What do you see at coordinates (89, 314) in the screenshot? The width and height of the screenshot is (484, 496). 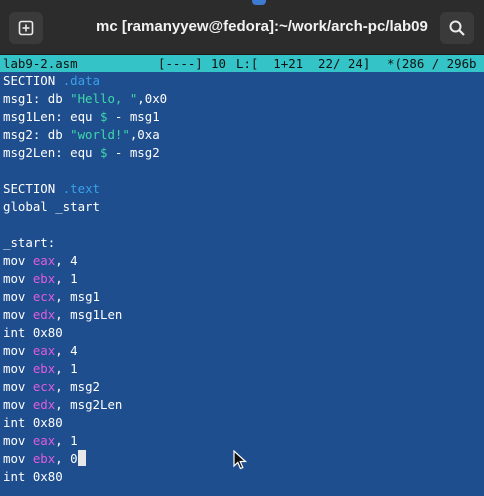 I see `code-token: , msg1Len` at bounding box center [89, 314].